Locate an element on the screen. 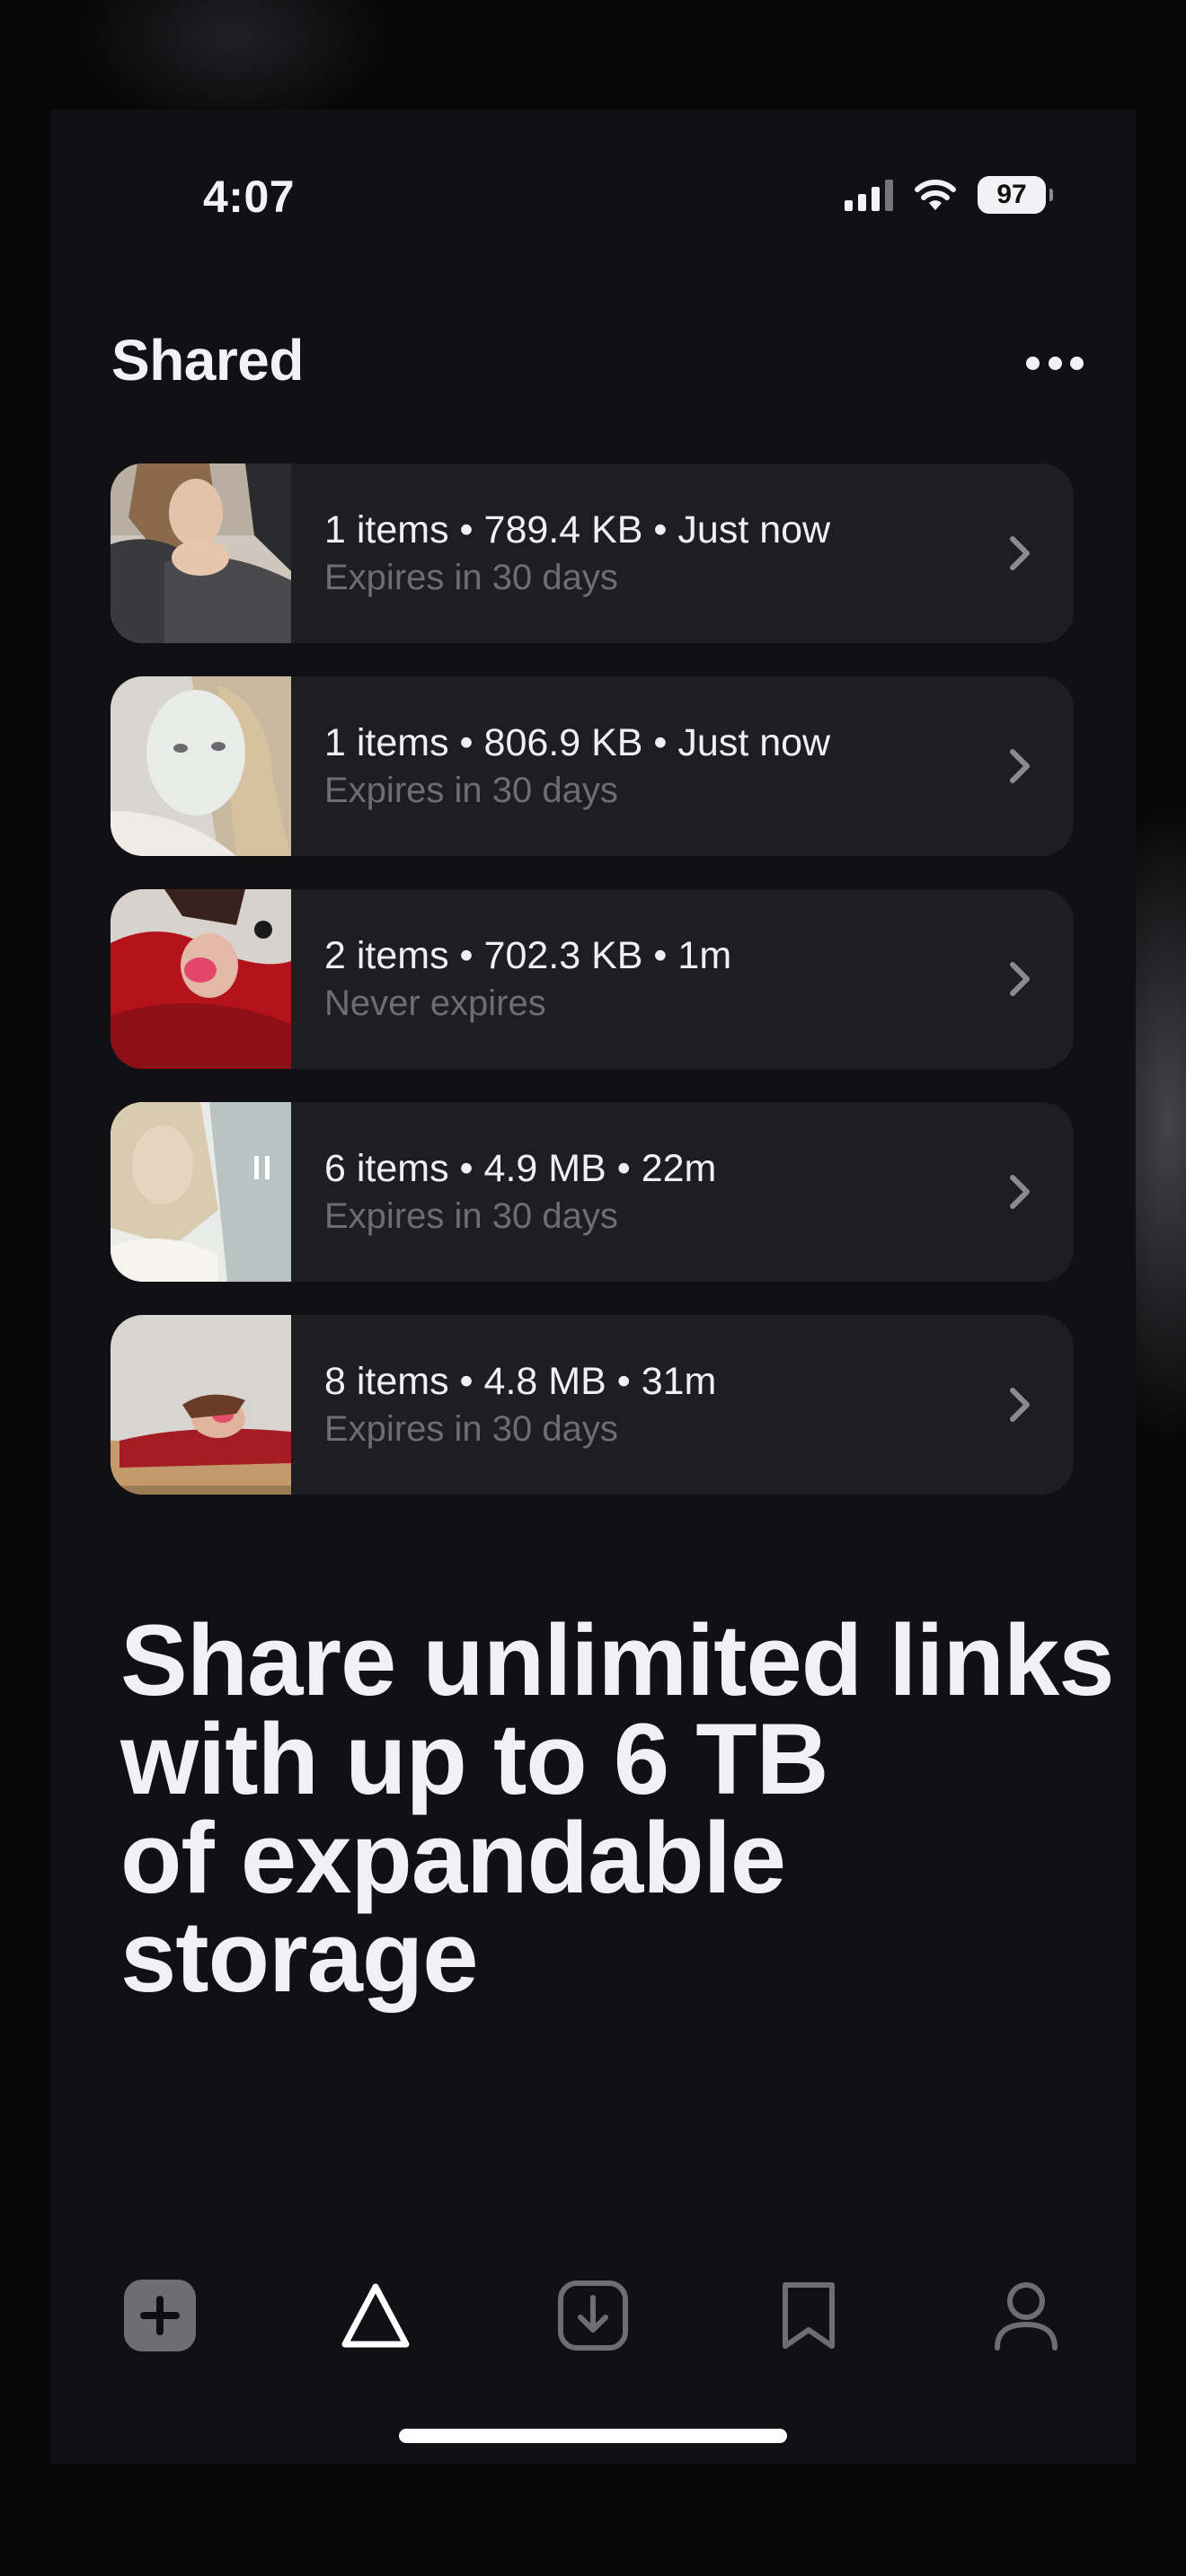 The image size is (1186, 2576). status-time: 4:07 is located at coordinates (249, 197).